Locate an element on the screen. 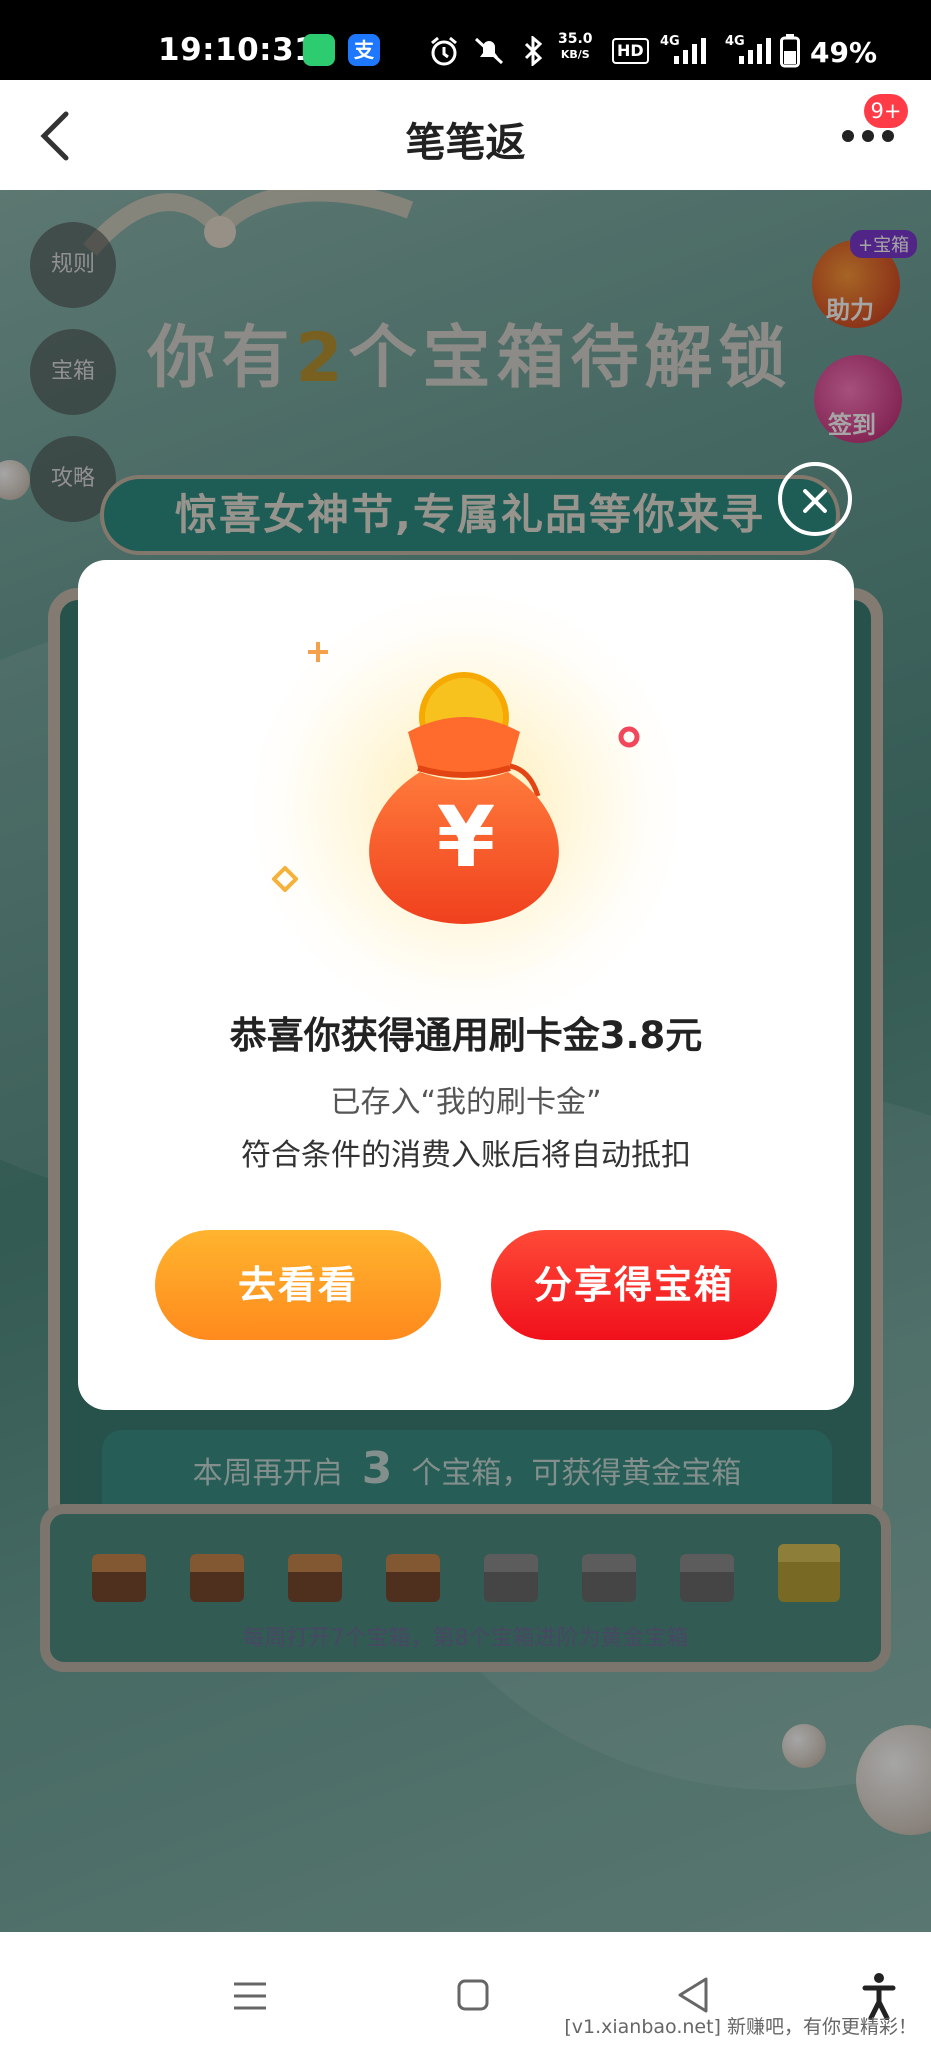 The height and width of the screenshot is (2048, 931). alarm-icon is located at coordinates (444, 51).